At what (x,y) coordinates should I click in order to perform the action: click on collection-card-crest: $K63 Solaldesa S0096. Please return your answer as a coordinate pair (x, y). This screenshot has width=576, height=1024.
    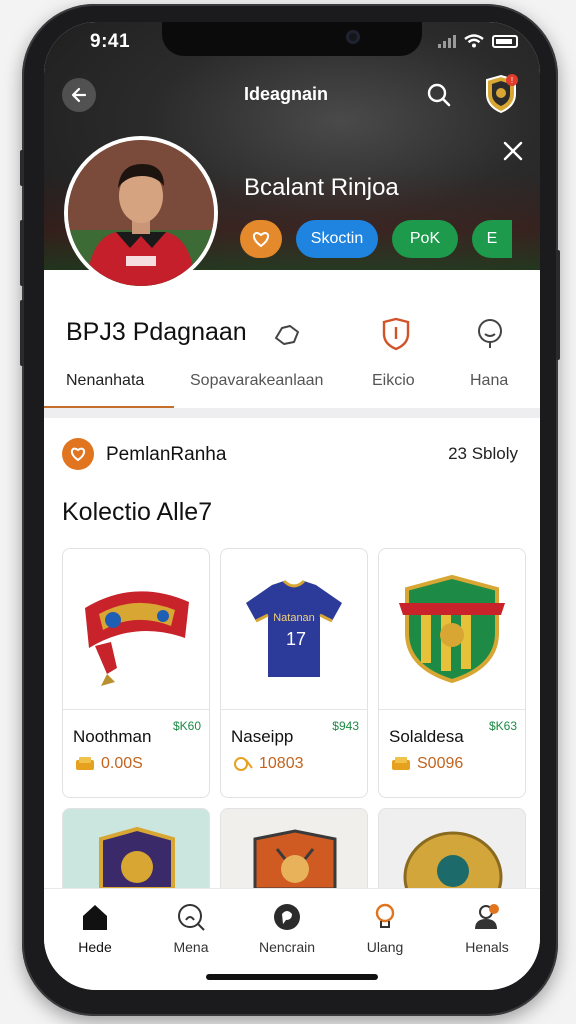
    Looking at the image, I should click on (452, 673).